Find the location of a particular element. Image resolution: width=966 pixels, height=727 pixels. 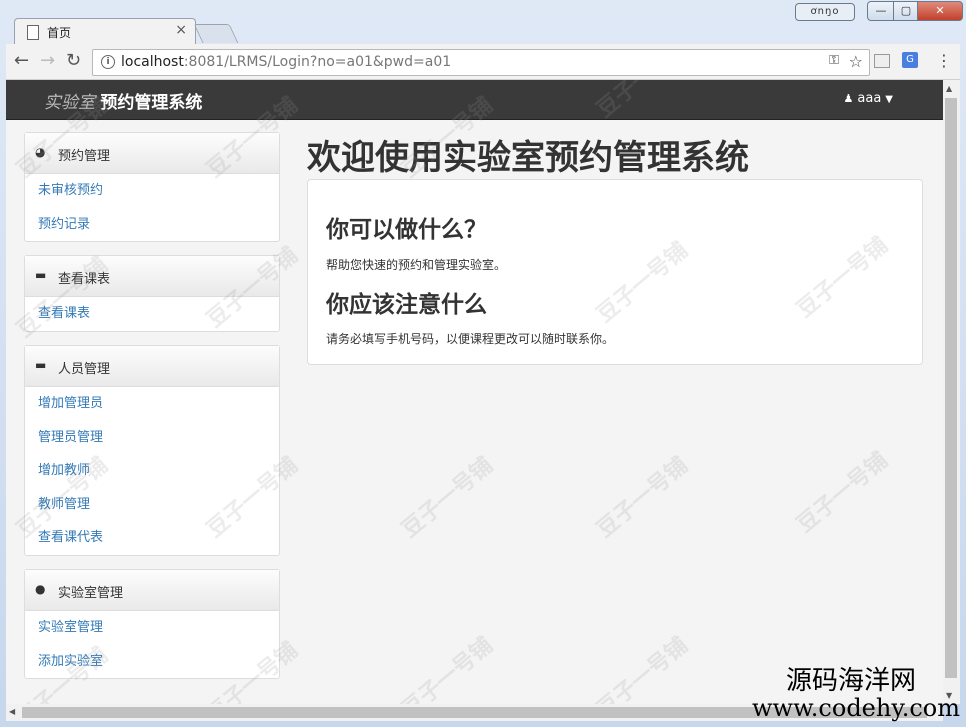

url-text: localhost:8081/LRMS/Login?no=a01&pwd=a01 is located at coordinates (286, 62).